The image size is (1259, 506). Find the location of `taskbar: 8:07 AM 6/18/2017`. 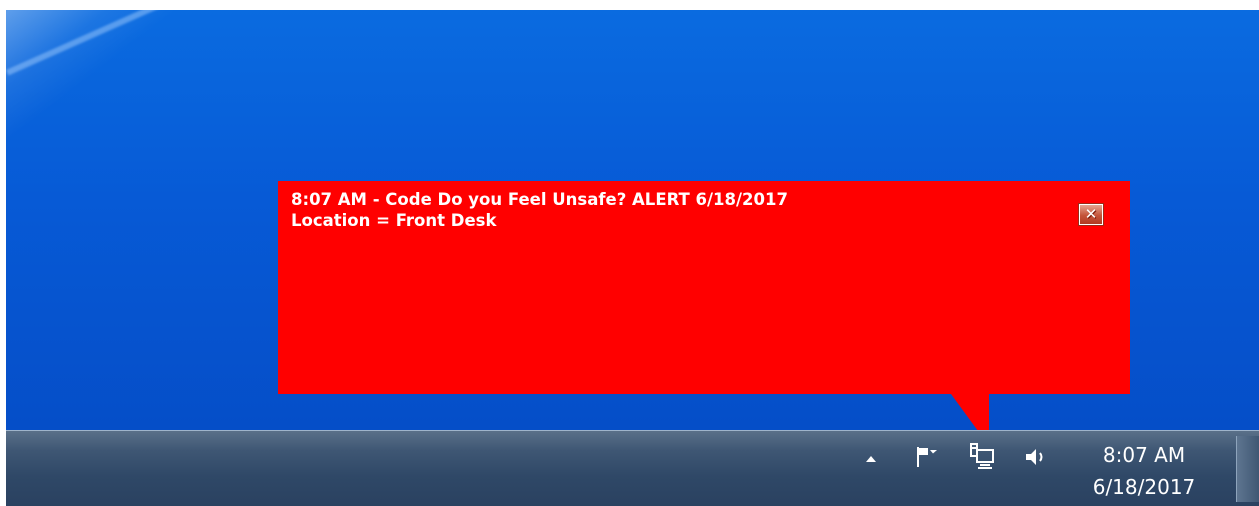

taskbar: 8:07 AM 6/18/2017 is located at coordinates (632, 468).